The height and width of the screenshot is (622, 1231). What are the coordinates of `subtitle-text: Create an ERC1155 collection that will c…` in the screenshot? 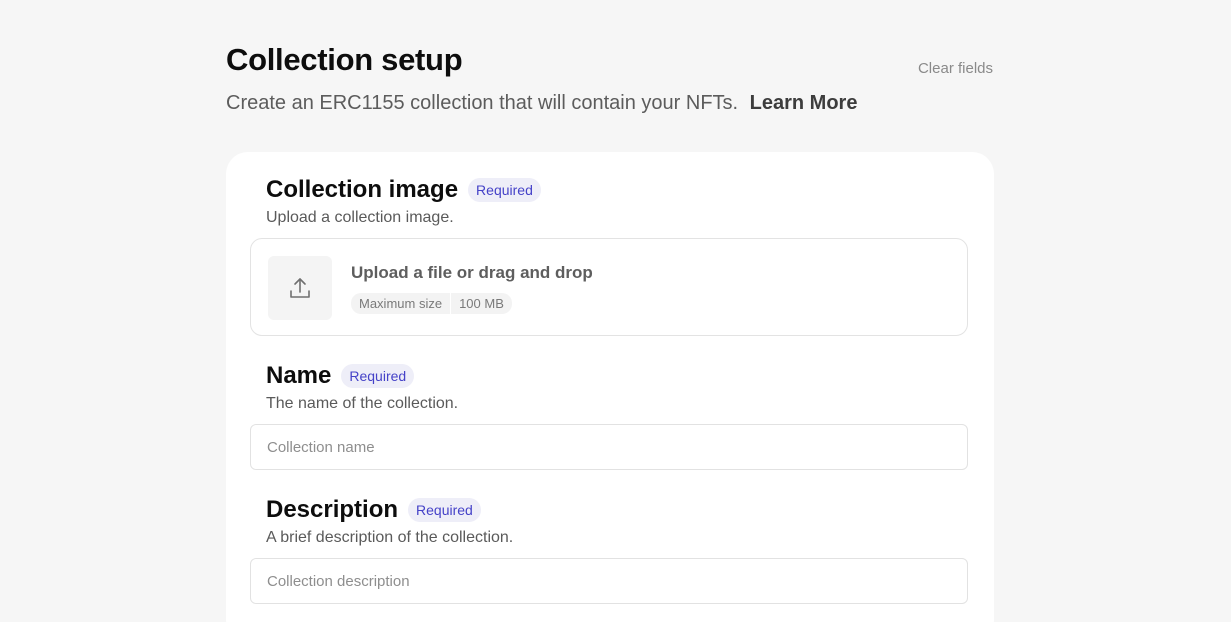 It's located at (482, 103).